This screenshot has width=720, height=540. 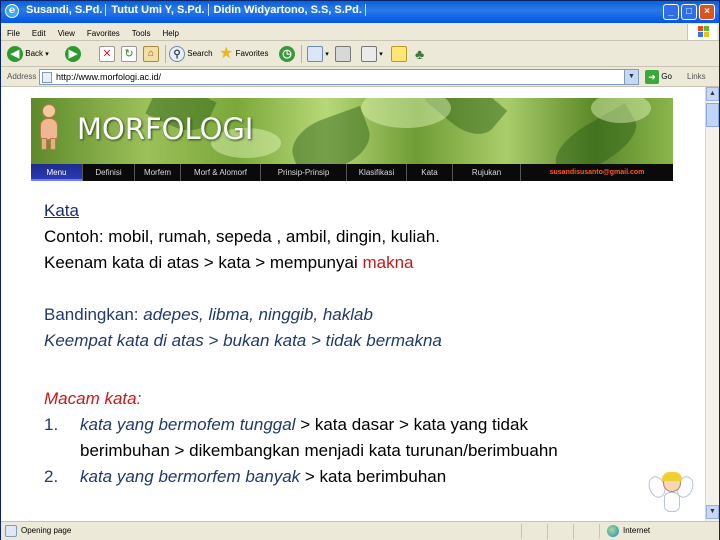 What do you see at coordinates (221, 172) in the screenshot?
I see `nav-item-morf-alomorf: Morf & Alomorf` at bounding box center [221, 172].